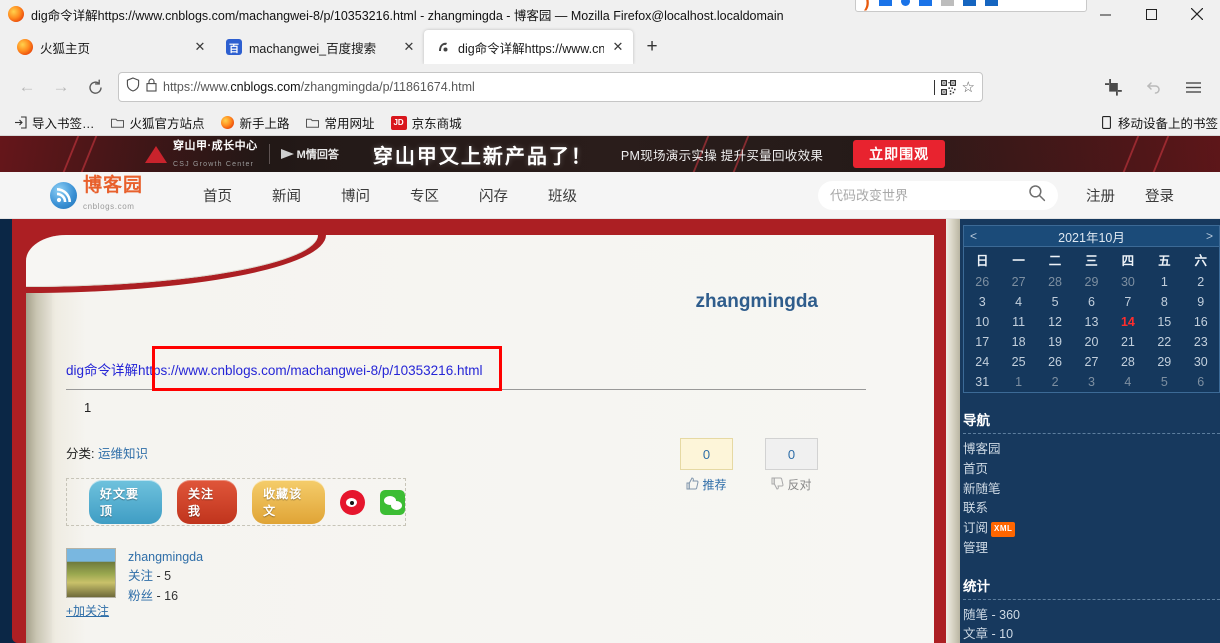 This screenshot has width=1220, height=643. Describe the element at coordinates (929, 195) in the screenshot. I see `search-input` at that location.